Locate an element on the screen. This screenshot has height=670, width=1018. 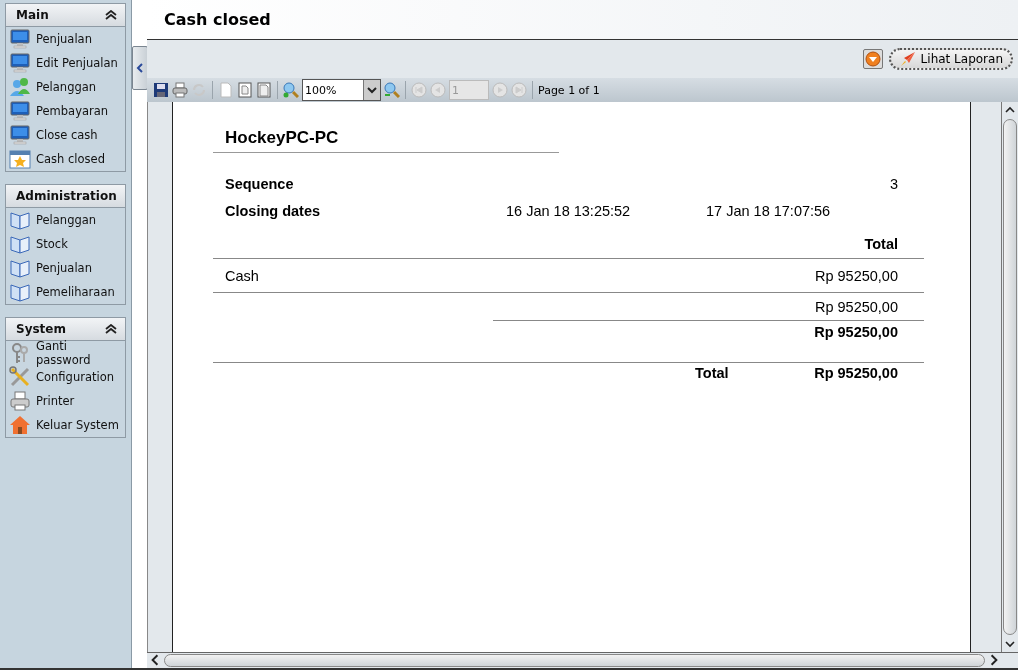
sidebar-item: Close cash is located at coordinates (65, 135).